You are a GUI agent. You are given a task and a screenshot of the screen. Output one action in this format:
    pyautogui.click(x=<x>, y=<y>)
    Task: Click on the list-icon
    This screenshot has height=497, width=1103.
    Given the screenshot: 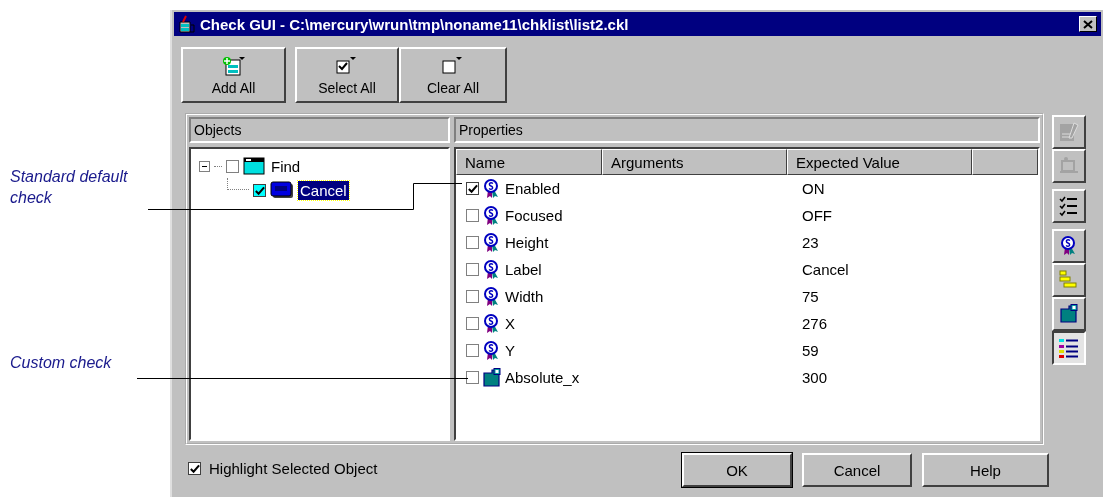 What is the action you would take?
    pyautogui.click(x=1069, y=348)
    